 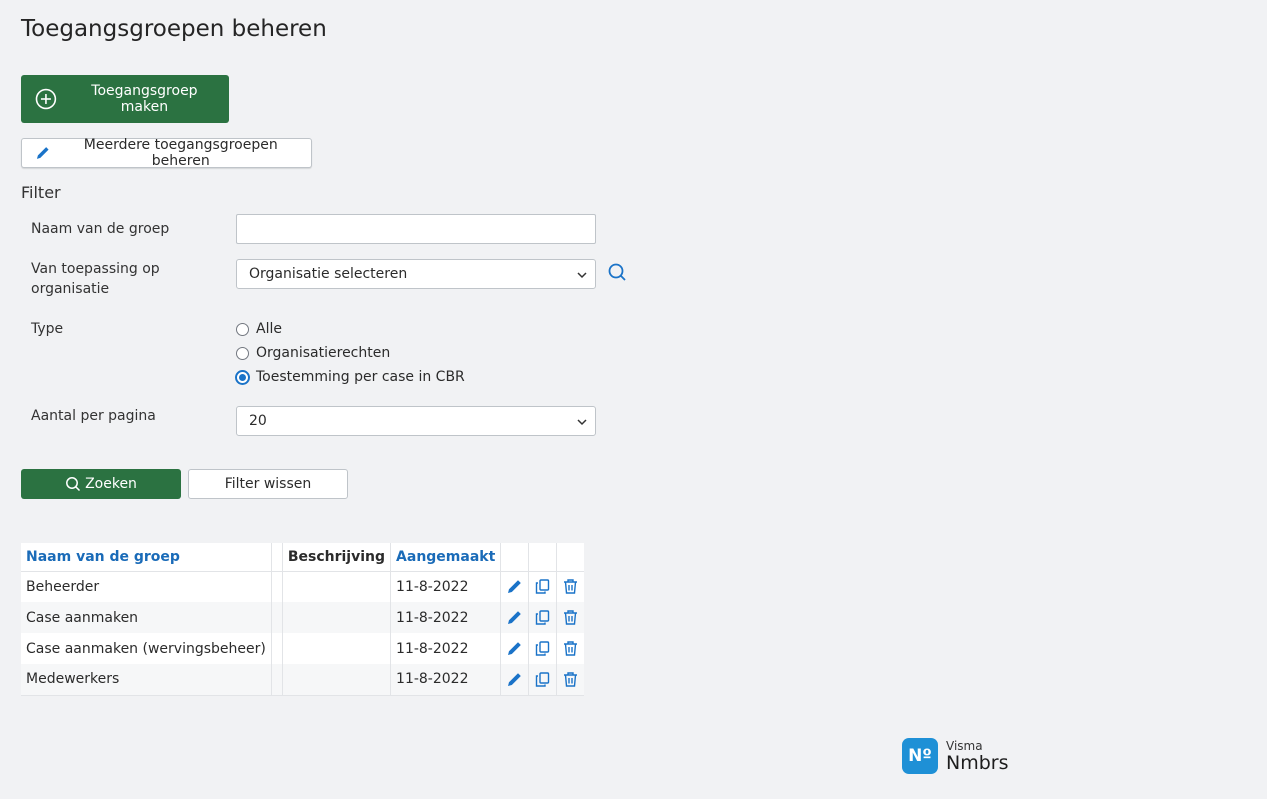 I want to click on logo-text: Visma Nmbrs, so click(x=977, y=756).